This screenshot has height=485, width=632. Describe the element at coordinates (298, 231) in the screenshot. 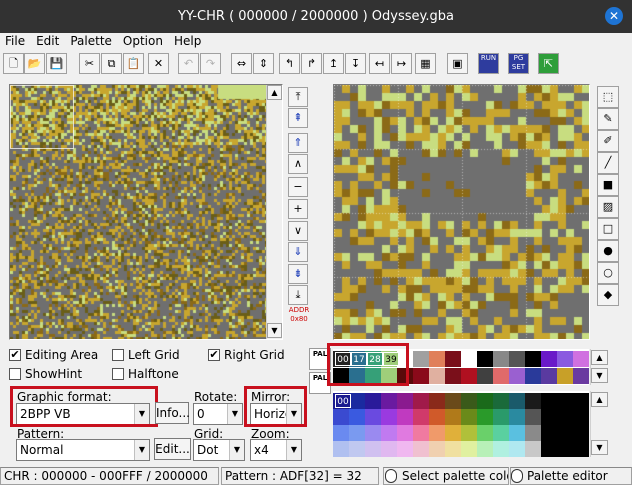

I see `line-down-icon: ∨` at that location.